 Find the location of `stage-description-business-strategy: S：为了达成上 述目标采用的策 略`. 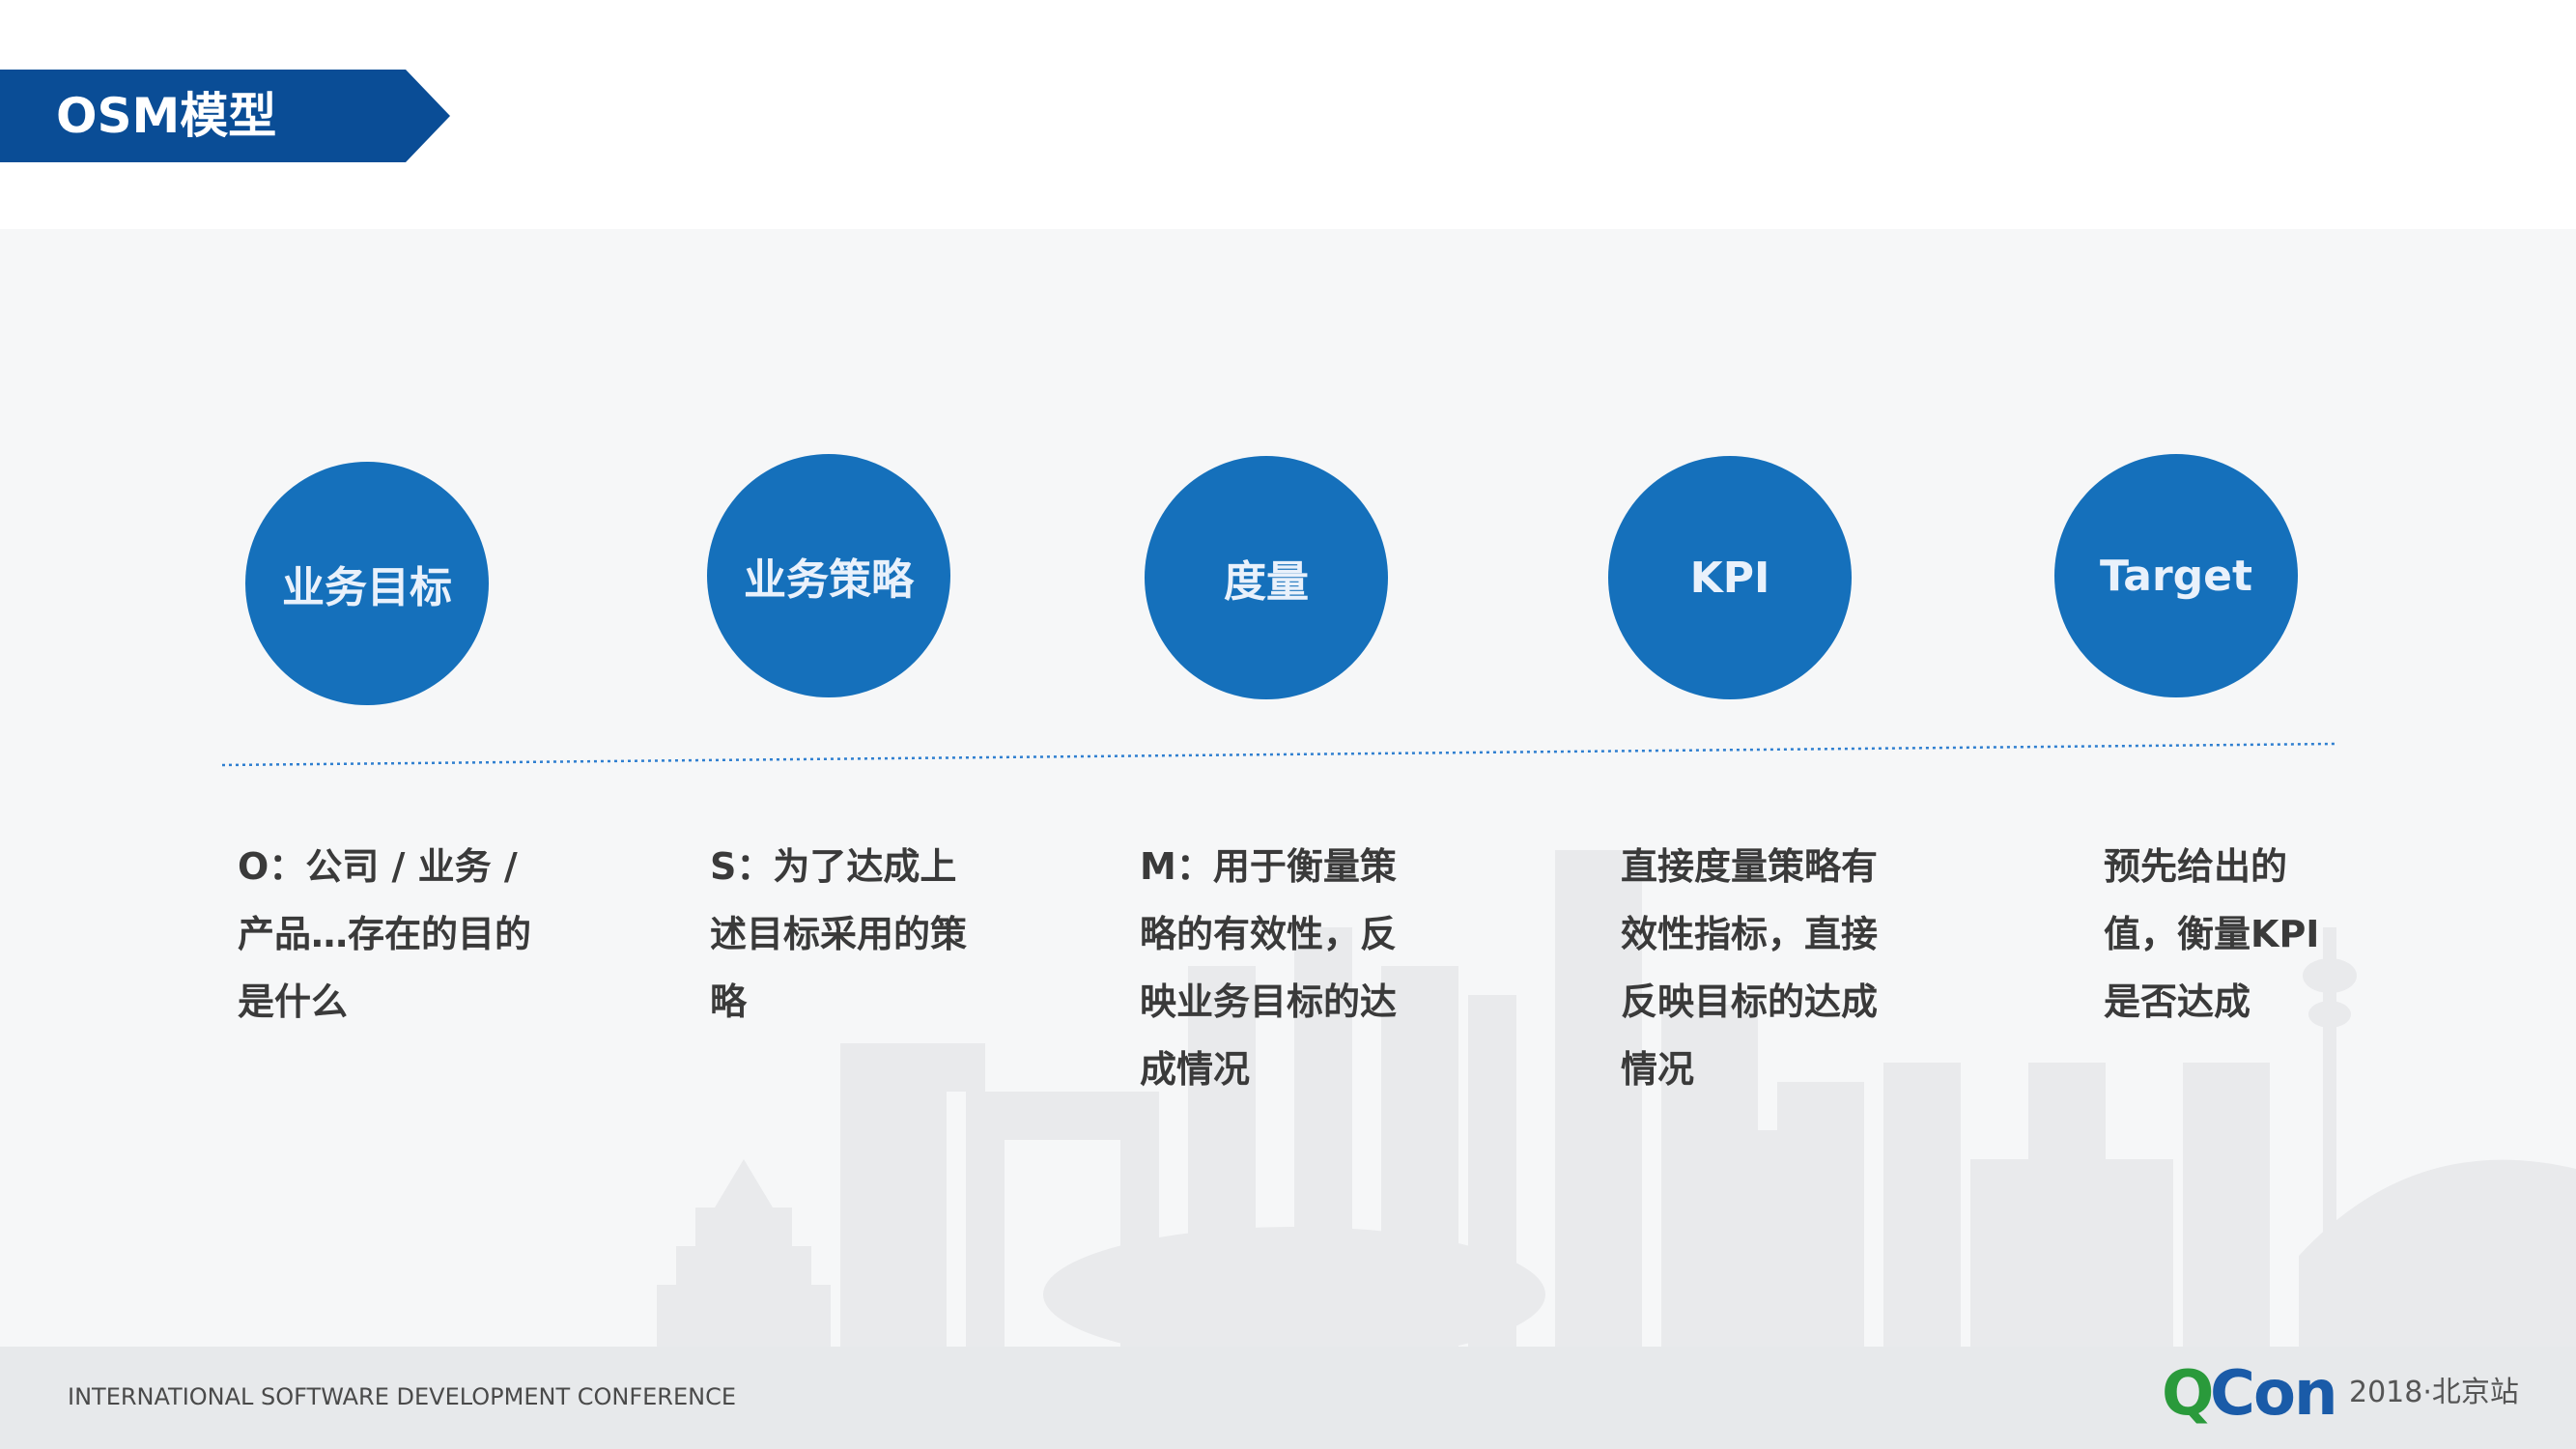

stage-description-business-strategy: S：为了达成上 述目标采用的策 略 is located at coordinates (859, 934).